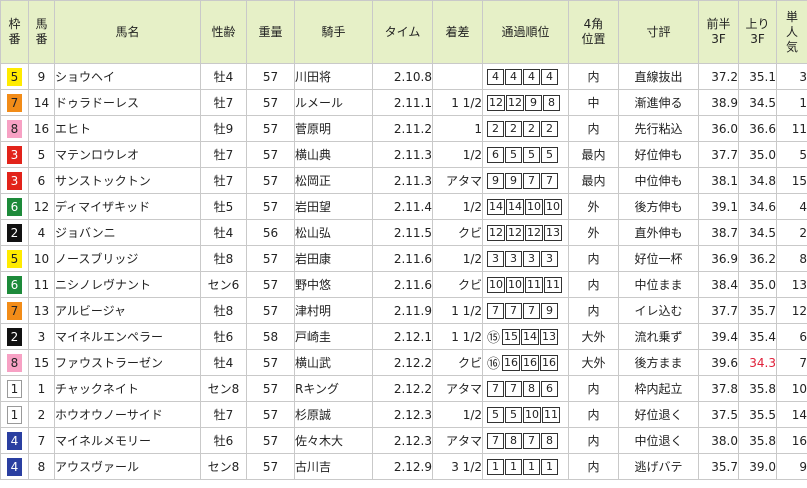 The width and height of the screenshot is (807, 488). I want to click on sex-age: セン6, so click(223, 284).